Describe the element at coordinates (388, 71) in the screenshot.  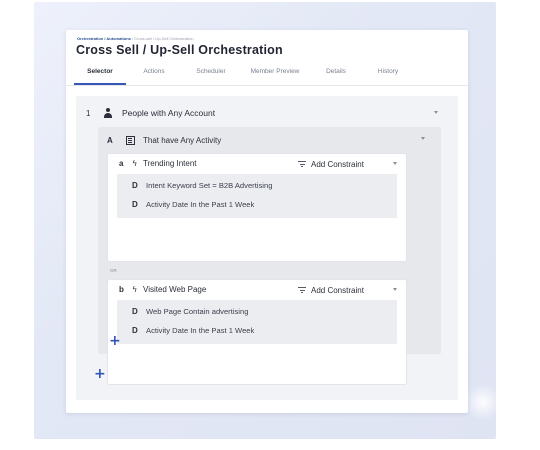
I see `tab-history: History` at that location.